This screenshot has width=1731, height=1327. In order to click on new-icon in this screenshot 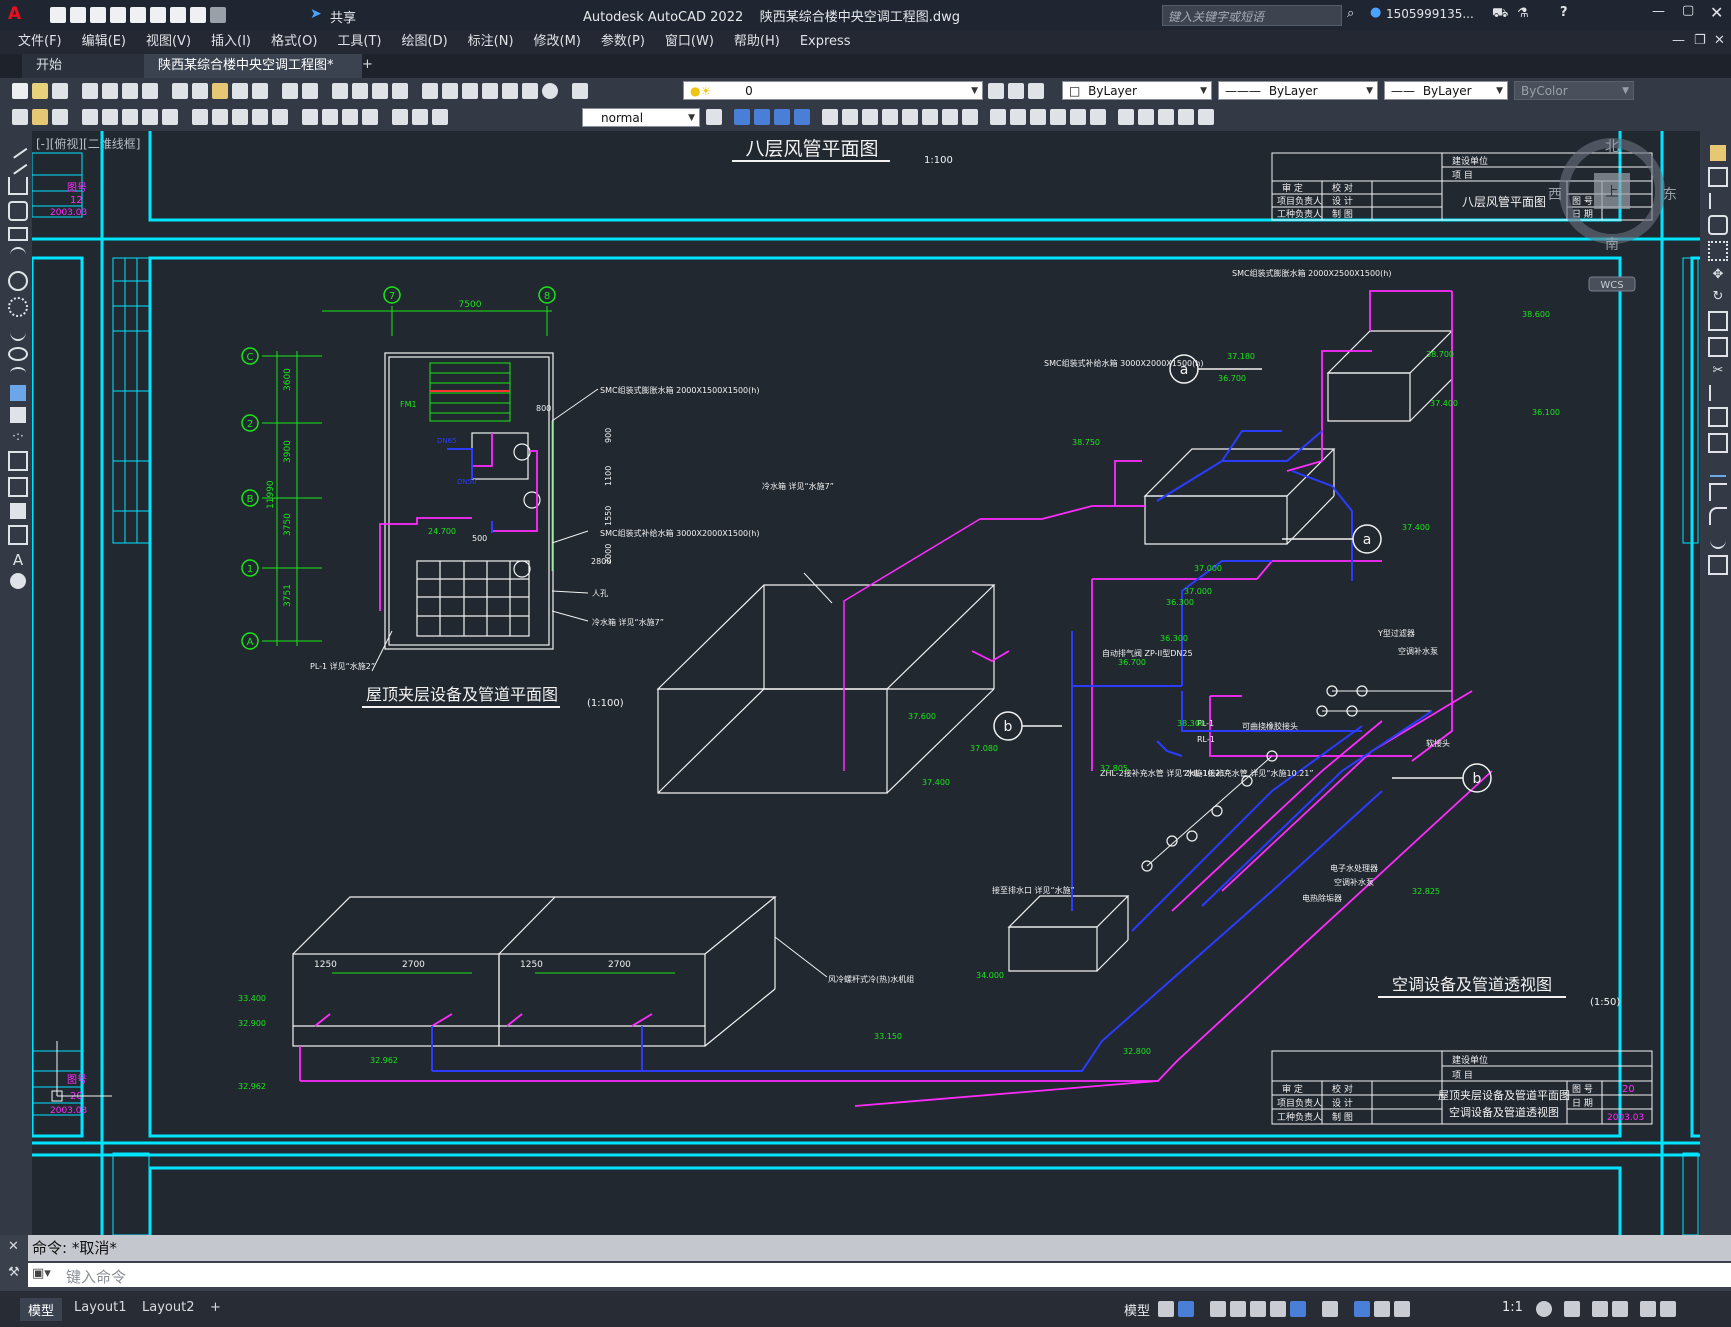, I will do `click(58, 15)`.